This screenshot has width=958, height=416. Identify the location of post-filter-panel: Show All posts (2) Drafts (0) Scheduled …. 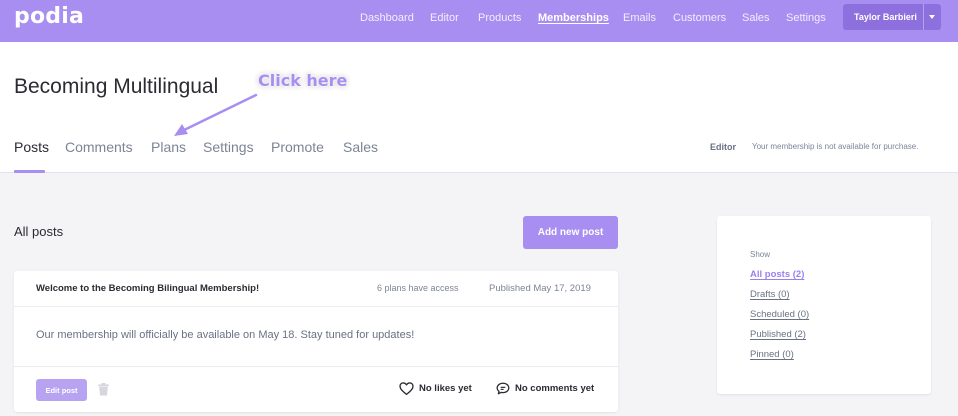
(824, 305).